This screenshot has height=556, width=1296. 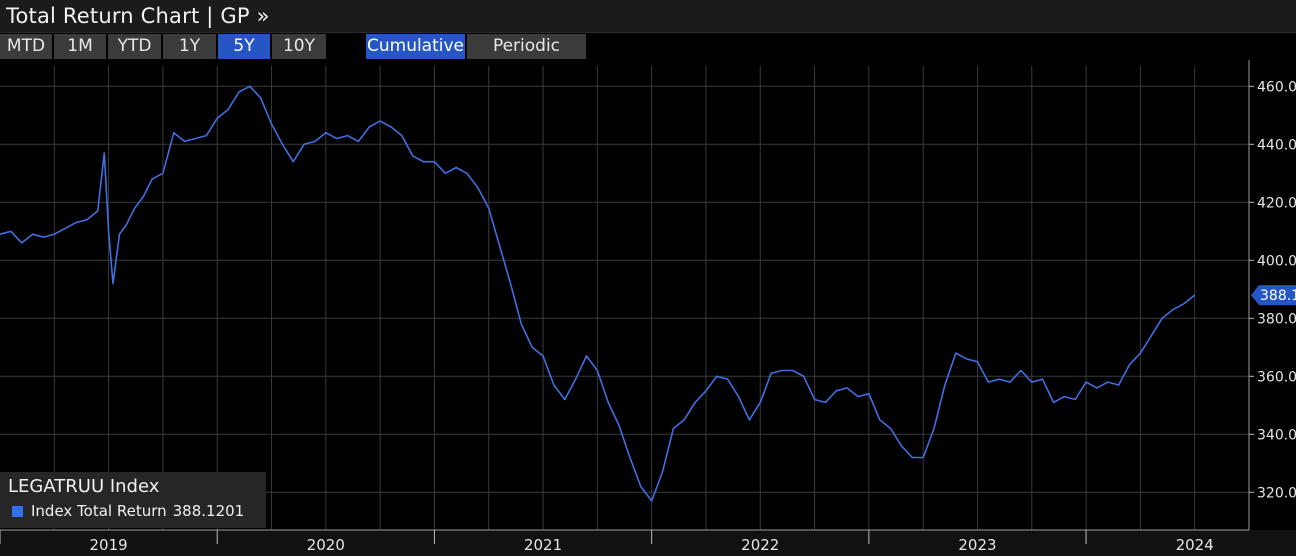 I want to click on y-tick-label: 400.00, so click(x=1276, y=261).